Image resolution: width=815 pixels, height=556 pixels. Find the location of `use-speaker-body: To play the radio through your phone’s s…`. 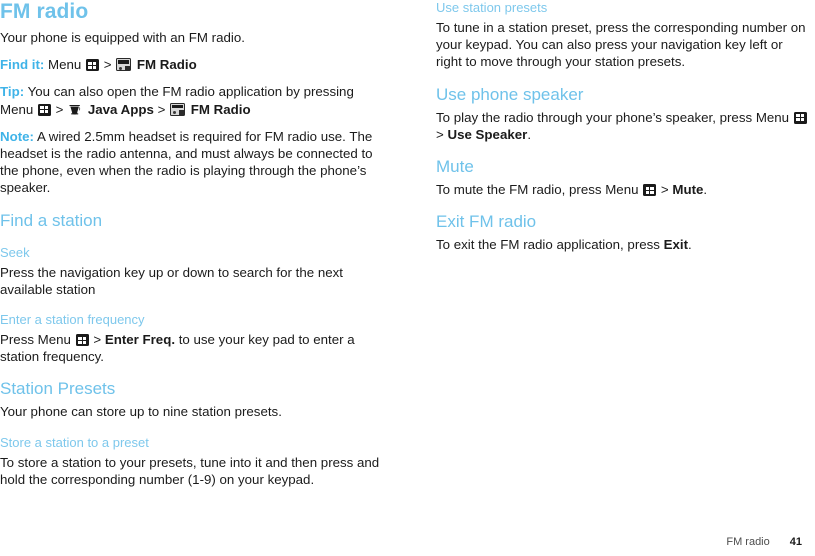

use-speaker-body: To play the radio through your phone’s s… is located at coordinates (623, 126).